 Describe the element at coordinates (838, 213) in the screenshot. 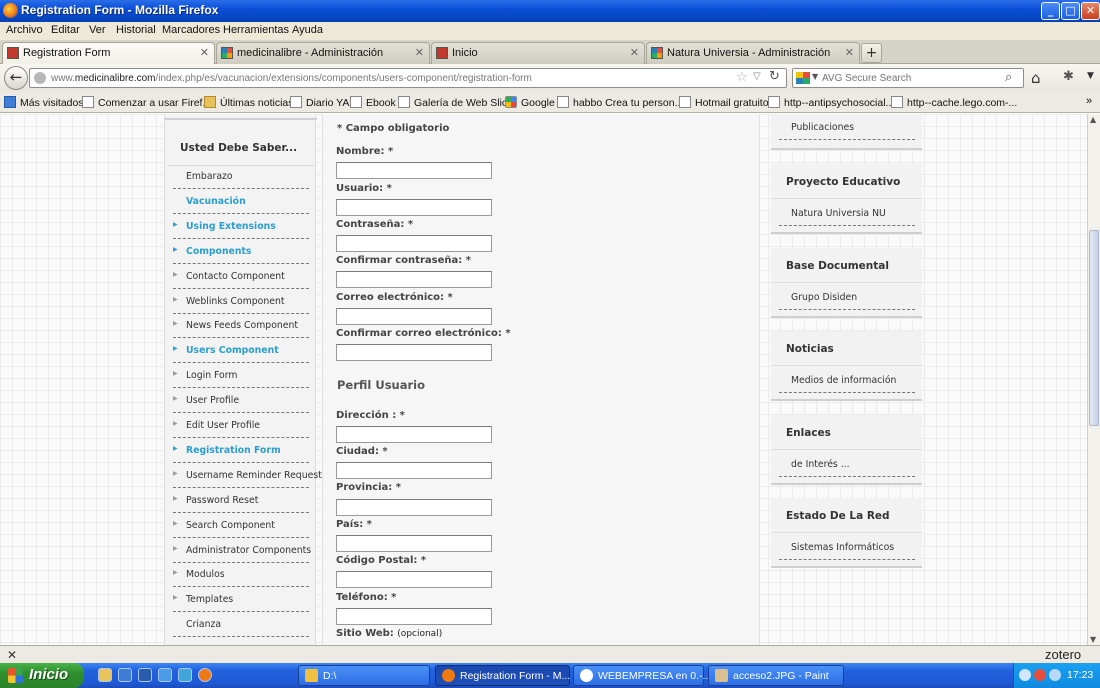

I see `natura-universia-link: Natura Universia NU` at that location.